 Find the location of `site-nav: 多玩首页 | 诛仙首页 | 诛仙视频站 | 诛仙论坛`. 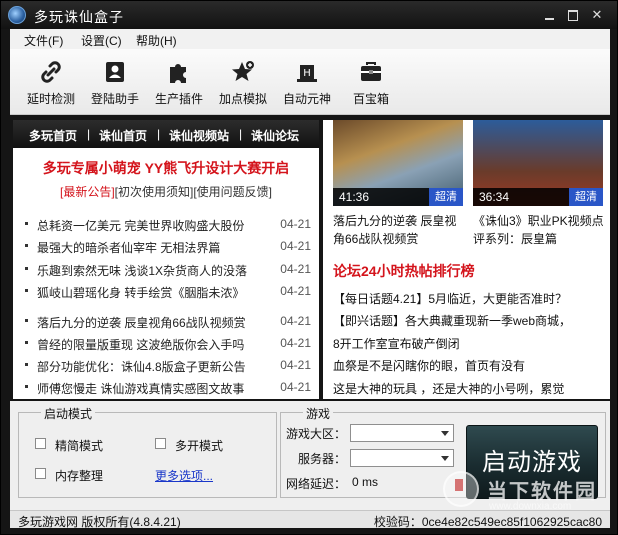

site-nav: 多玩首页 | 诛仙首页 | 诛仙视频站 | 诛仙论坛 is located at coordinates (166, 134).